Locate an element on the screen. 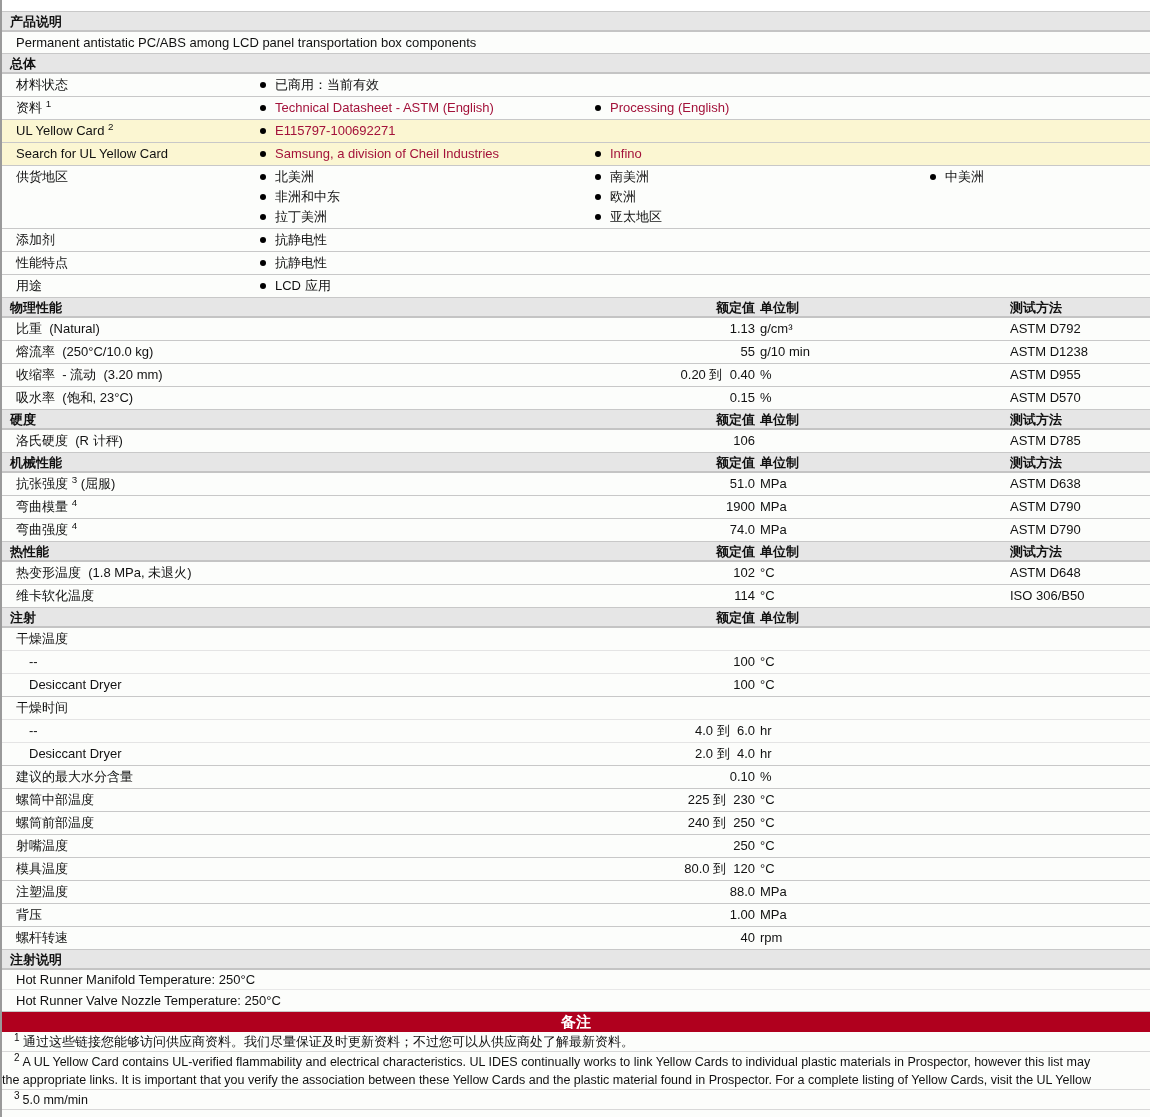 Image resolution: width=1150 pixels, height=1117 pixels. value-cell-text: 2.0 到 4.0 is located at coordinates (725, 754).